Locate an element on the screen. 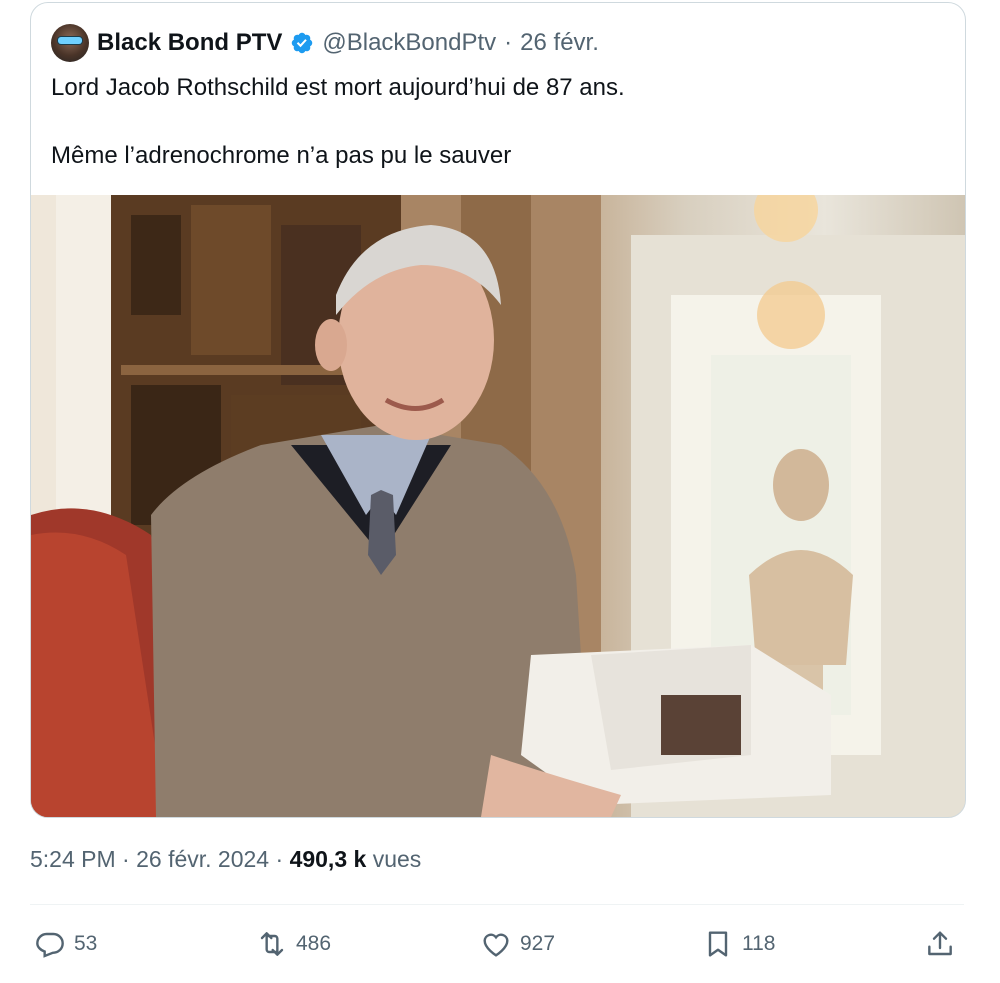 The image size is (1000, 983). bookmark-count: 118 is located at coordinates (759, 943).